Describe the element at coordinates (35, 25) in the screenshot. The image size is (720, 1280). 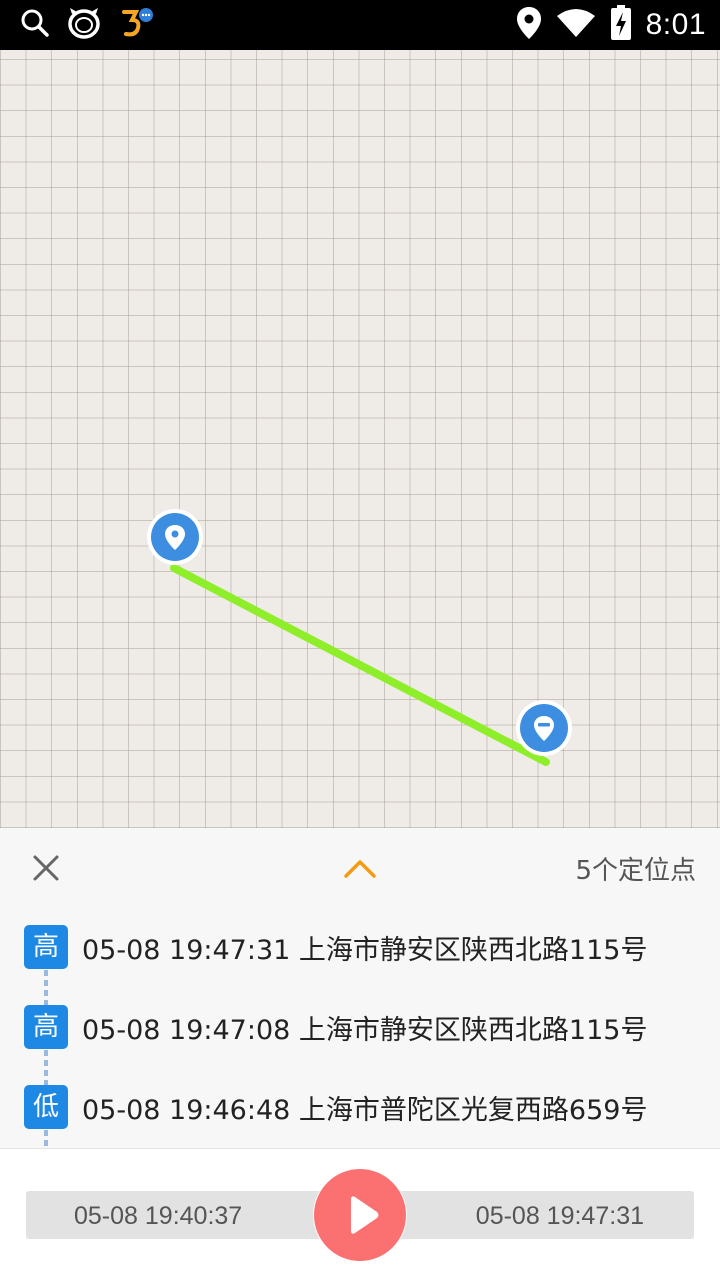
I see `search-icon` at that location.